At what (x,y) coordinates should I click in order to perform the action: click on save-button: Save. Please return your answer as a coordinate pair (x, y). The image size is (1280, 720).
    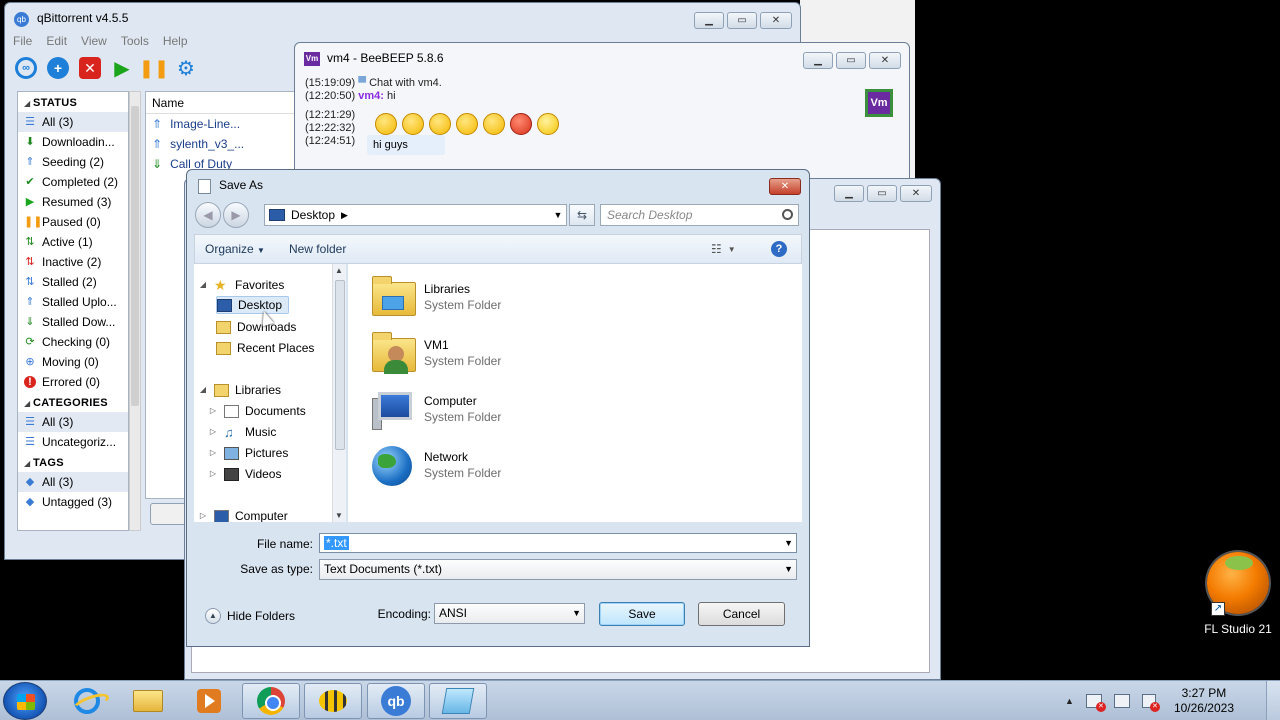
    Looking at the image, I should click on (642, 614).